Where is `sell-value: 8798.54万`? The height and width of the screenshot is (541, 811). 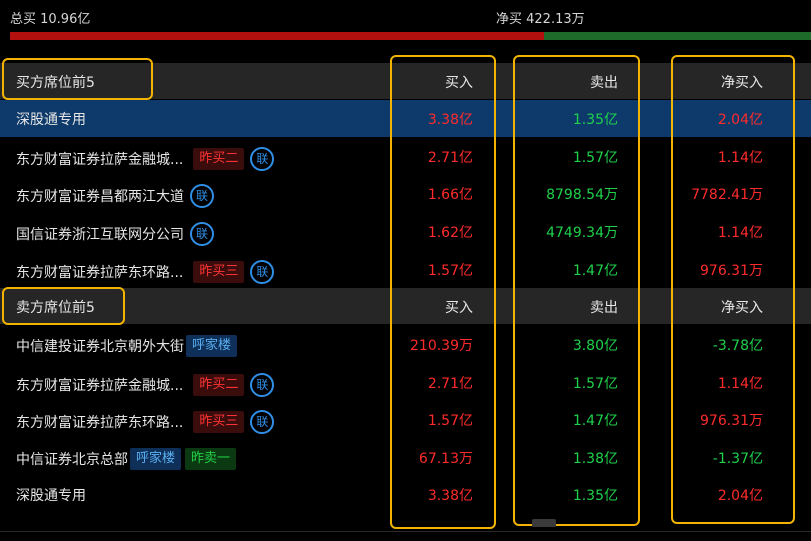
sell-value: 8798.54万 is located at coordinates (582, 195).